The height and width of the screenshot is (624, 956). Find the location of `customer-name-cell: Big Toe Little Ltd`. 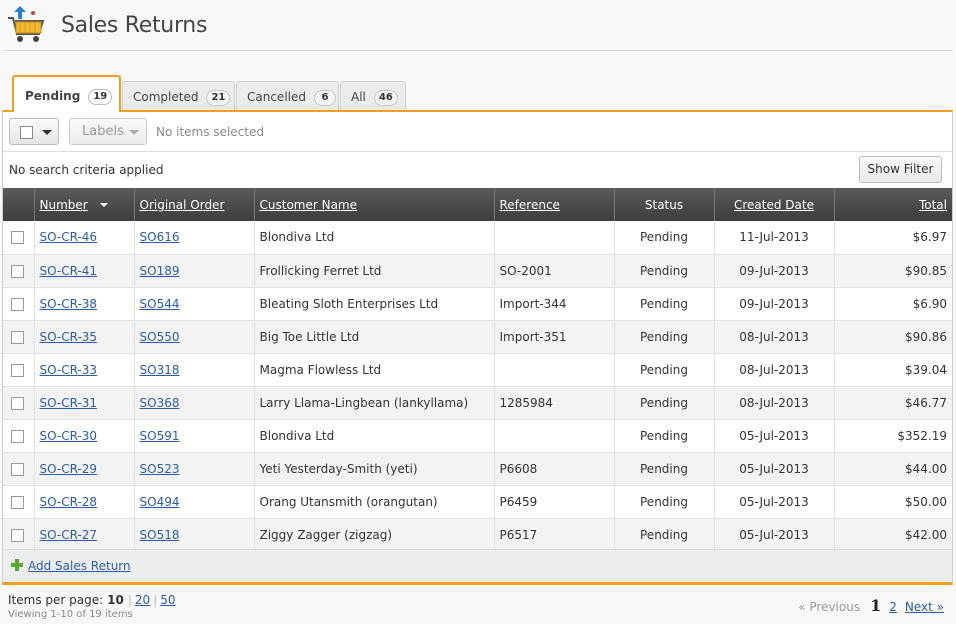

customer-name-cell: Big Toe Little Ltd is located at coordinates (374, 336).